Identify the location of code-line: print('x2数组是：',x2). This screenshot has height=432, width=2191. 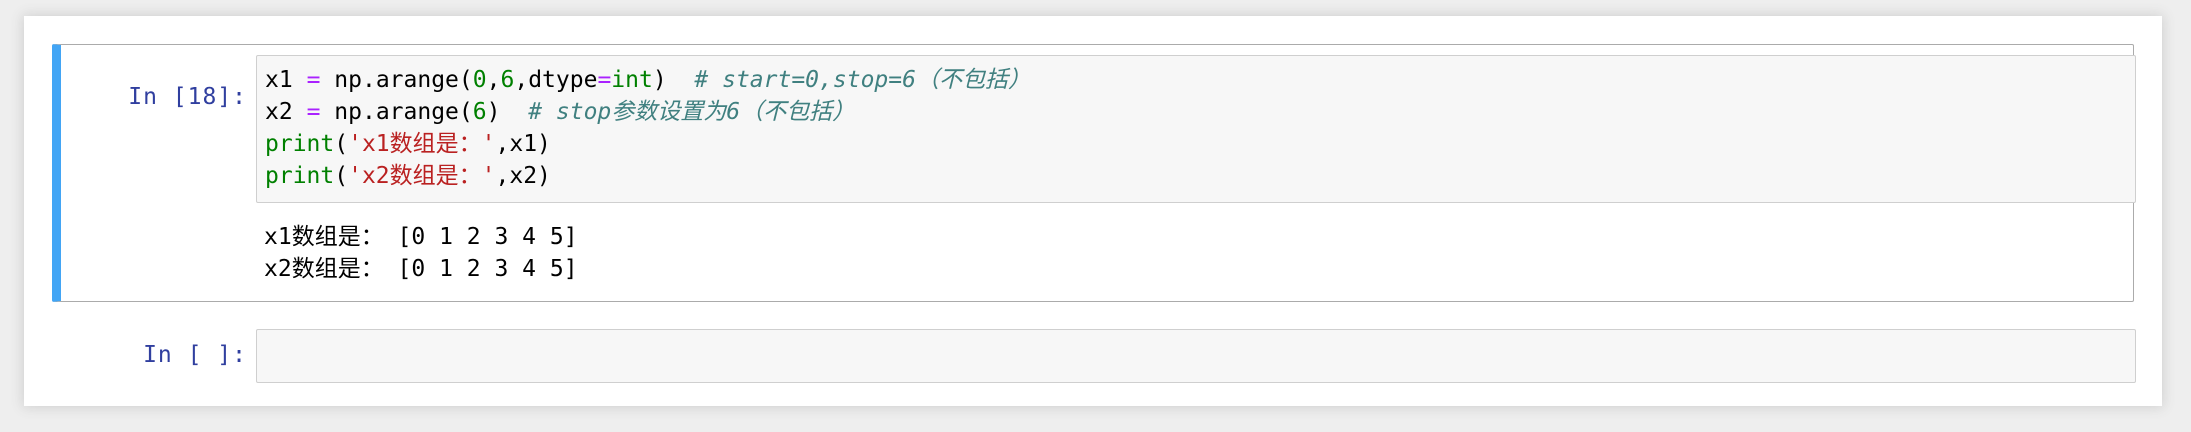
(1196, 176).